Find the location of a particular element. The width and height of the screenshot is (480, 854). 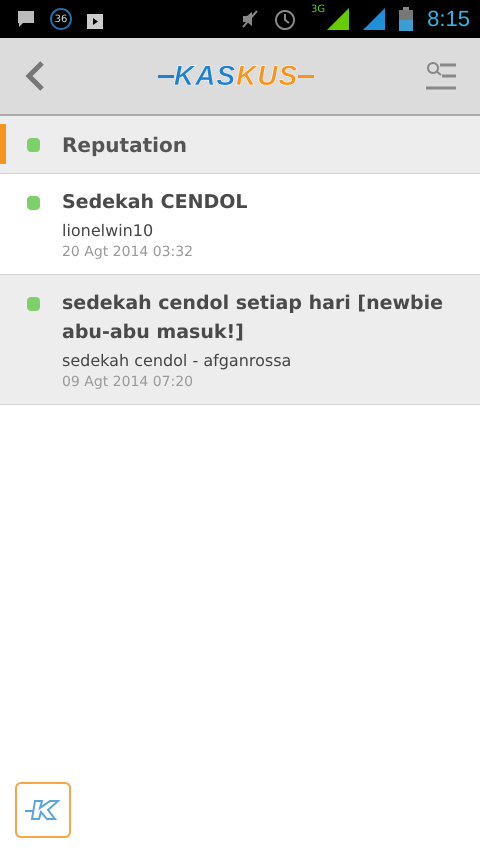

search-menu-button is located at coordinates (441, 76).